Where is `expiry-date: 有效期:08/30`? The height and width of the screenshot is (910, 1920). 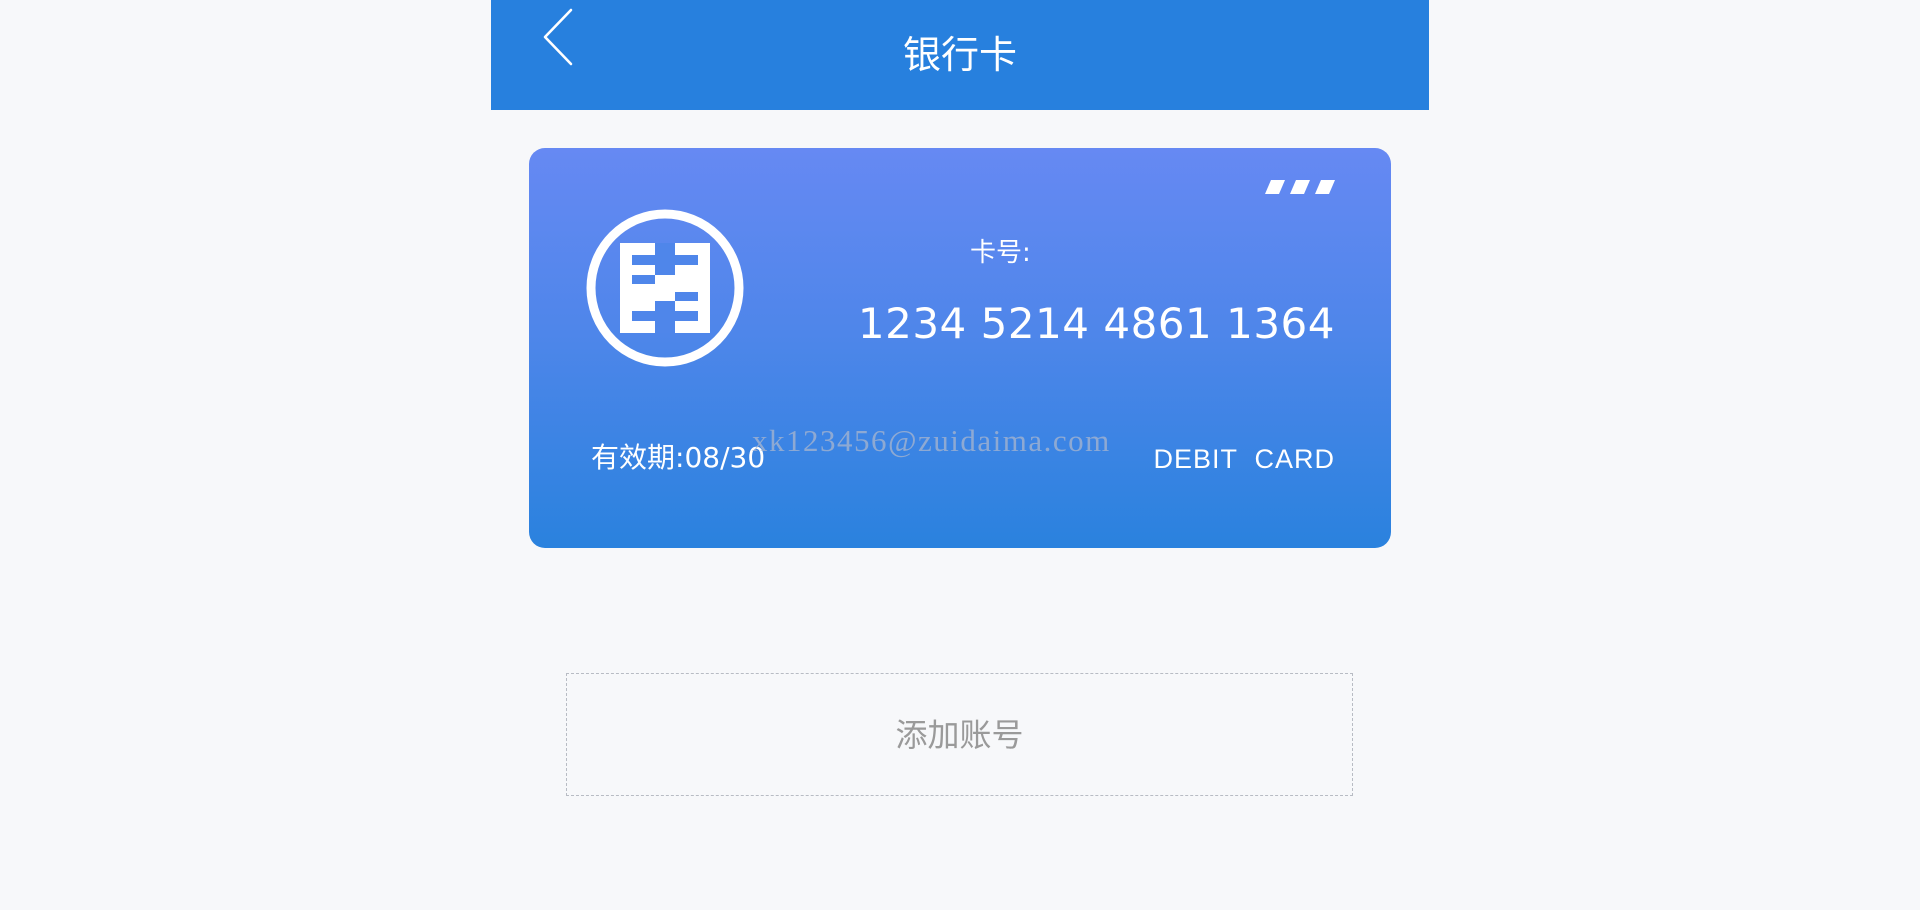
expiry-date: 有效期:08/30 is located at coordinates (678, 458).